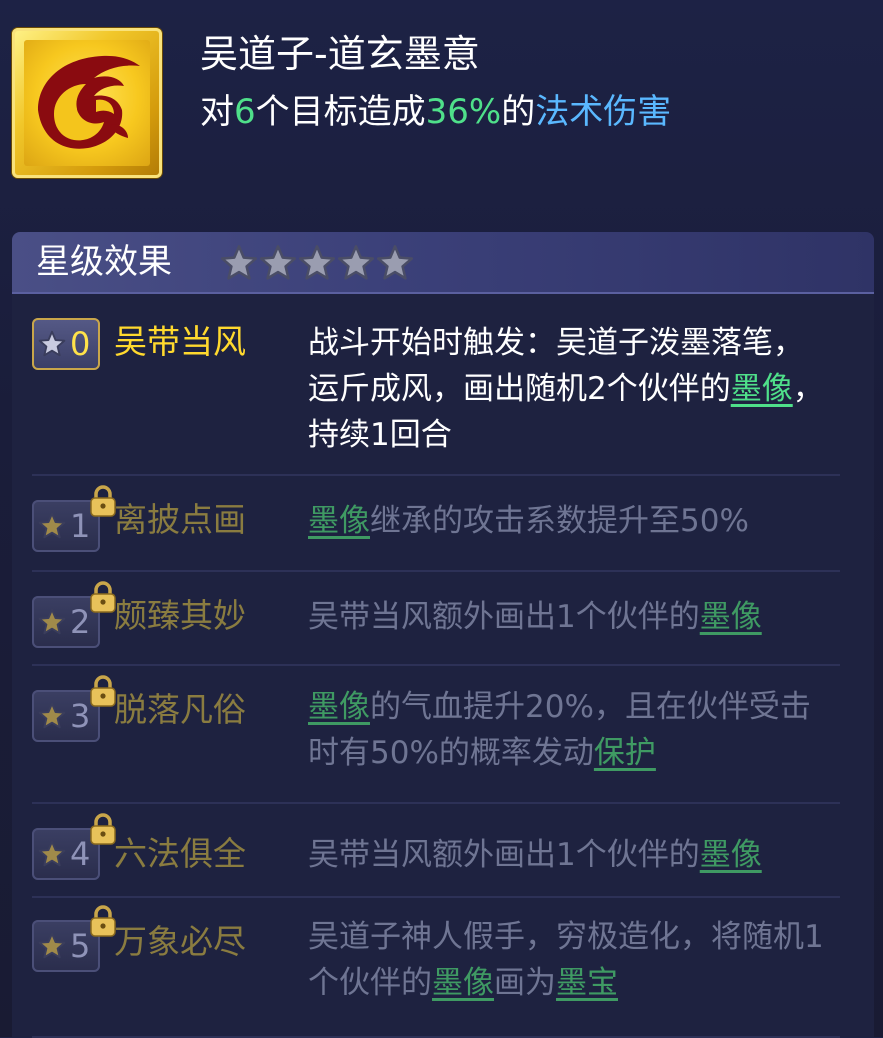 The width and height of the screenshot is (883, 1038). I want to click on panel-title: 星级效果, so click(104, 262).